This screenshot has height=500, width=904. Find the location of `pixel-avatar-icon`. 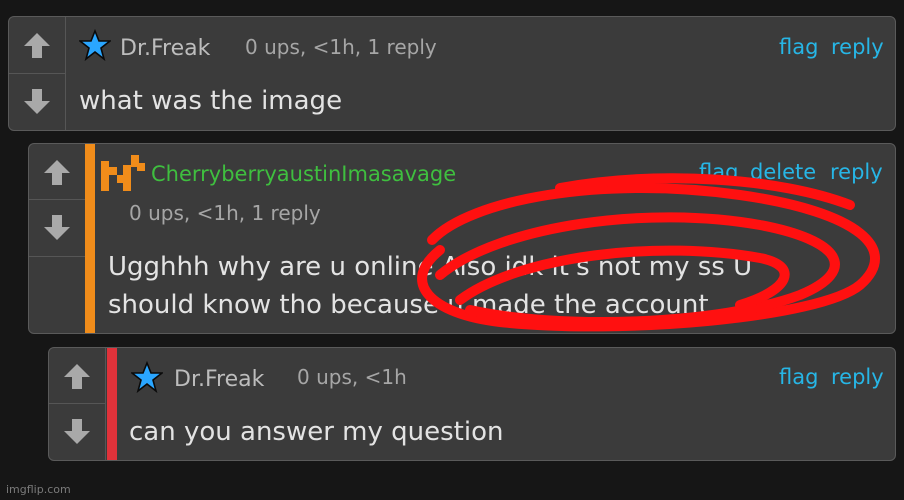

pixel-avatar-icon is located at coordinates (123, 173).